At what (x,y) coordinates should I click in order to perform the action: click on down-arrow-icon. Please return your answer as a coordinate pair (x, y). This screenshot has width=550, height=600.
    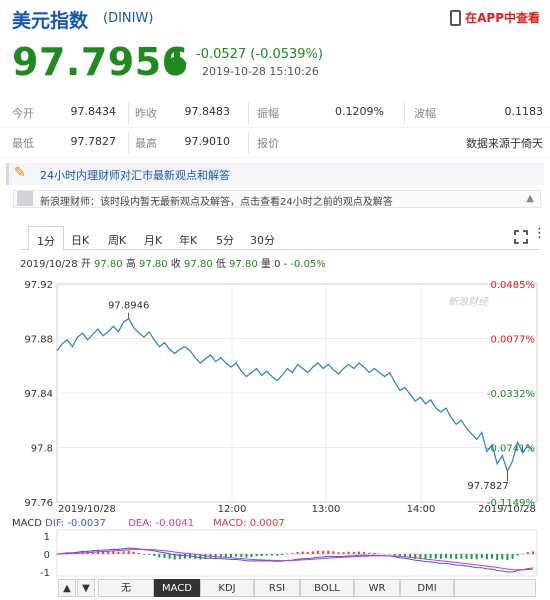
    Looking at the image, I should click on (177, 61).